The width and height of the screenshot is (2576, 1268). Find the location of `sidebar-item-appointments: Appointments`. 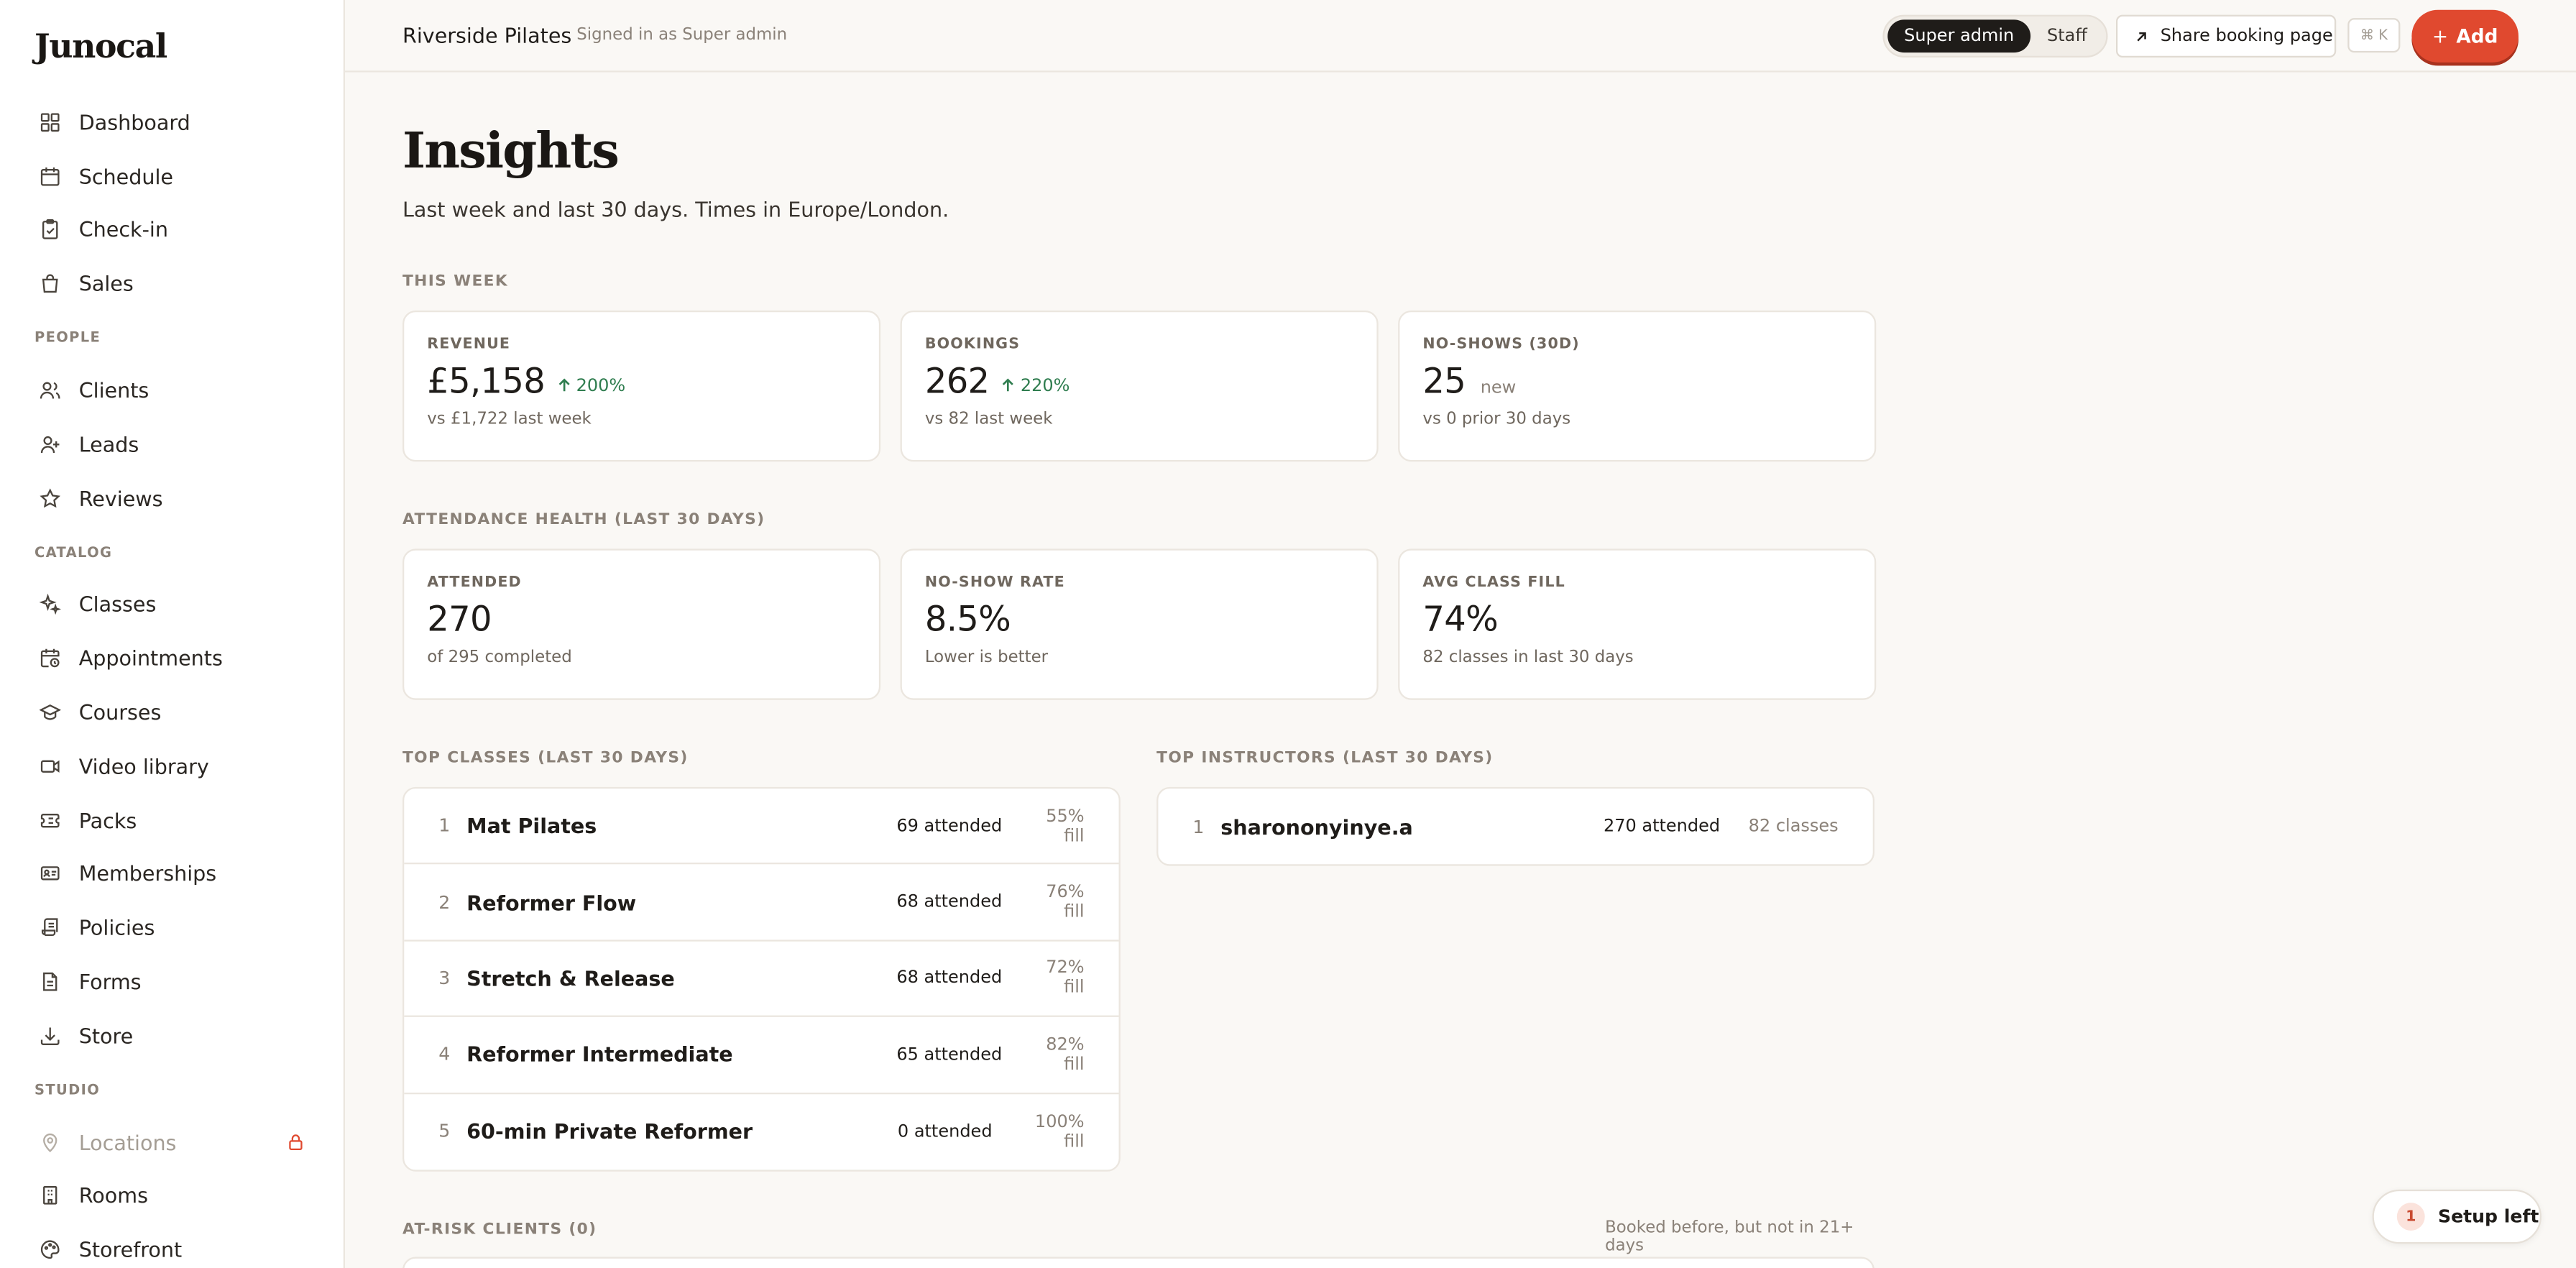

sidebar-item-appointments: Appointments is located at coordinates (172, 659).